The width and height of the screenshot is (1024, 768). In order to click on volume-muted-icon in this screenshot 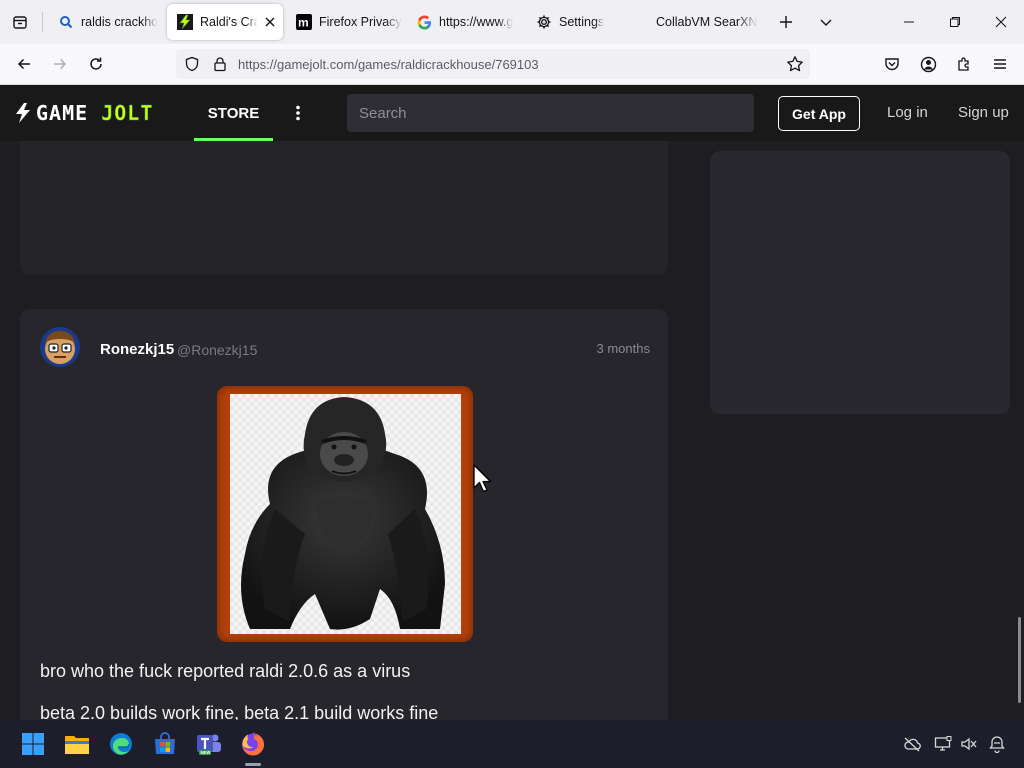, I will do `click(969, 744)`.